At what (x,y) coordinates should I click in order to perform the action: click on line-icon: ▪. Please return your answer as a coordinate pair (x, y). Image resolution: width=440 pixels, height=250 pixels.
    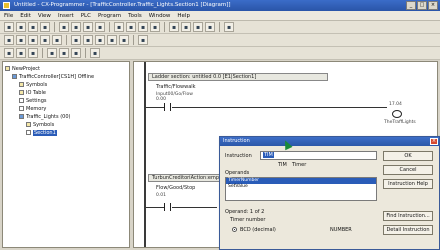
    Looking at the image, I should click on (88, 40).